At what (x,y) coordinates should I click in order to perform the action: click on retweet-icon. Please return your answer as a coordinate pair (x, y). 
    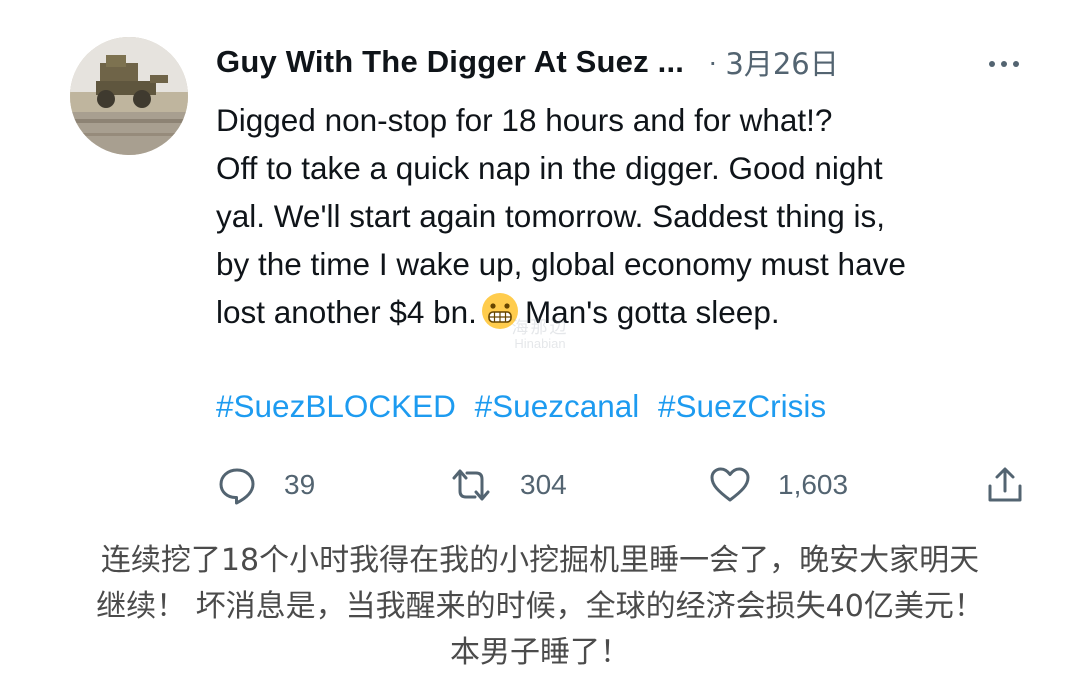
    Looking at the image, I should click on (471, 485).